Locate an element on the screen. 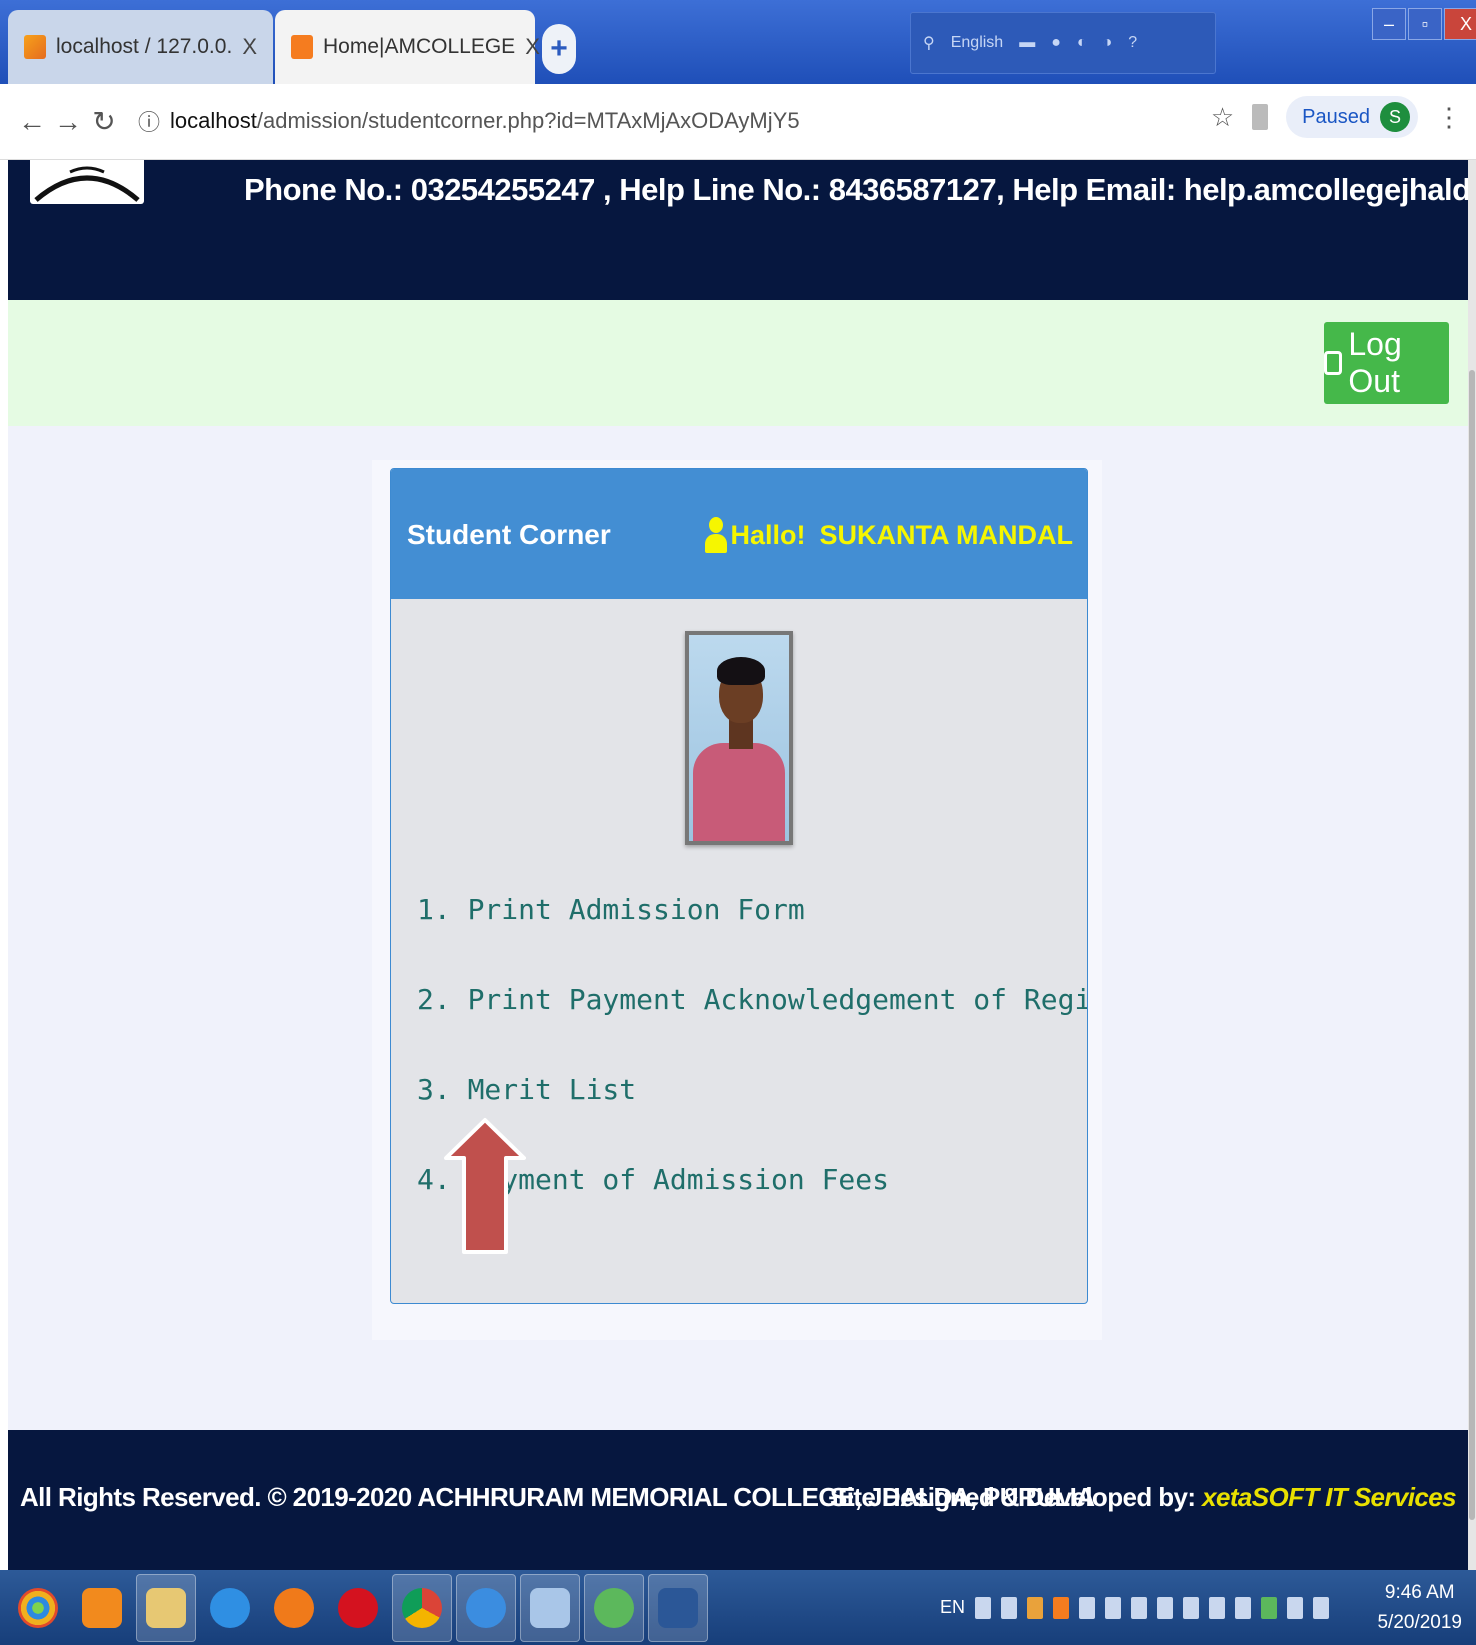 This screenshot has width=1476, height=1645. language-indicator: EN is located at coordinates (952, 1607).